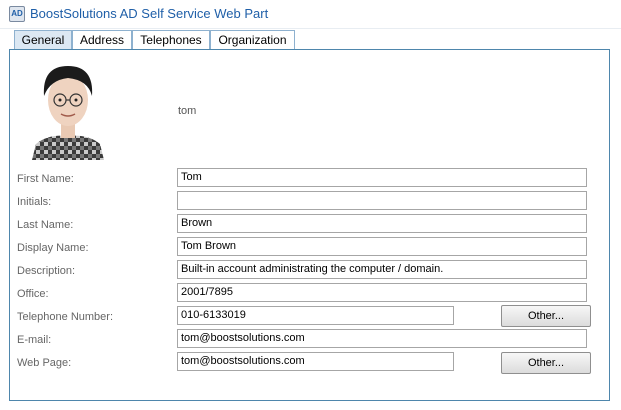 Image resolution: width=621 pixels, height=410 pixels. I want to click on tab-organization: Organization, so click(252, 39).